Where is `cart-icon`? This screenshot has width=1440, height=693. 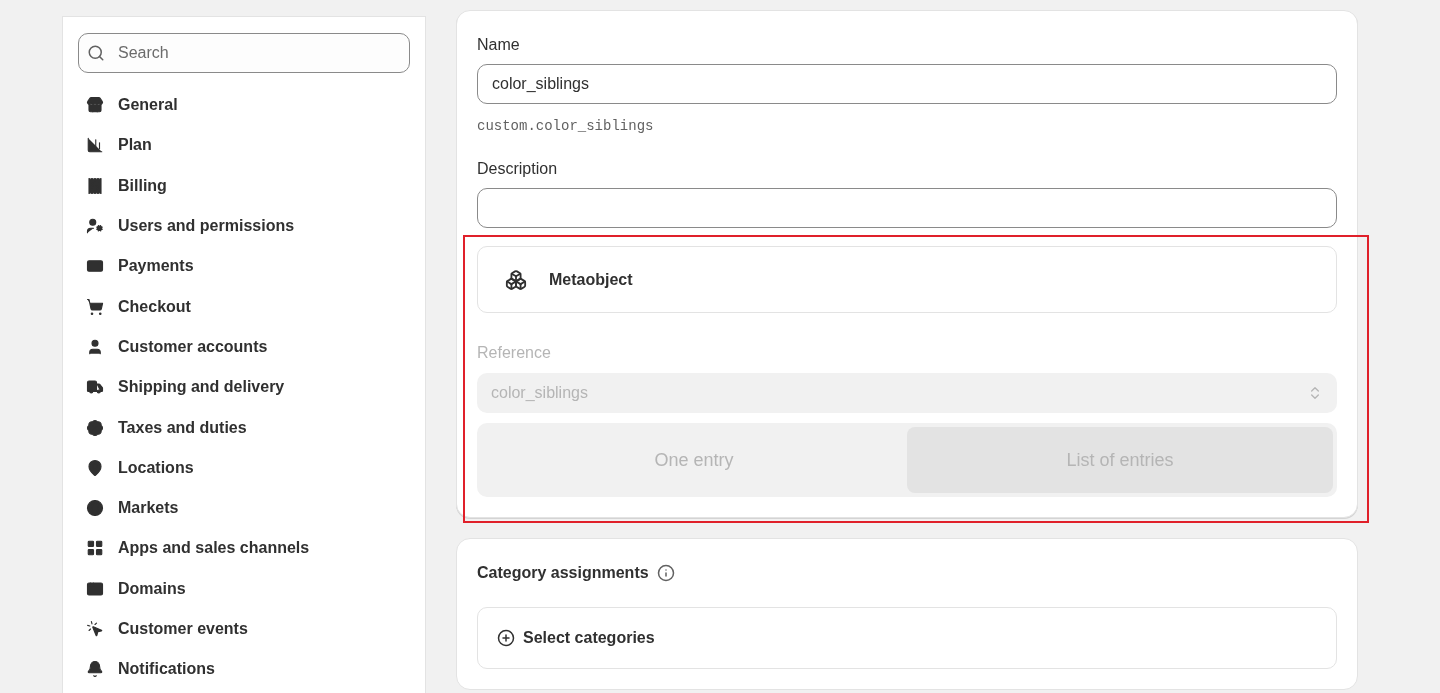
cart-icon is located at coordinates (95, 306).